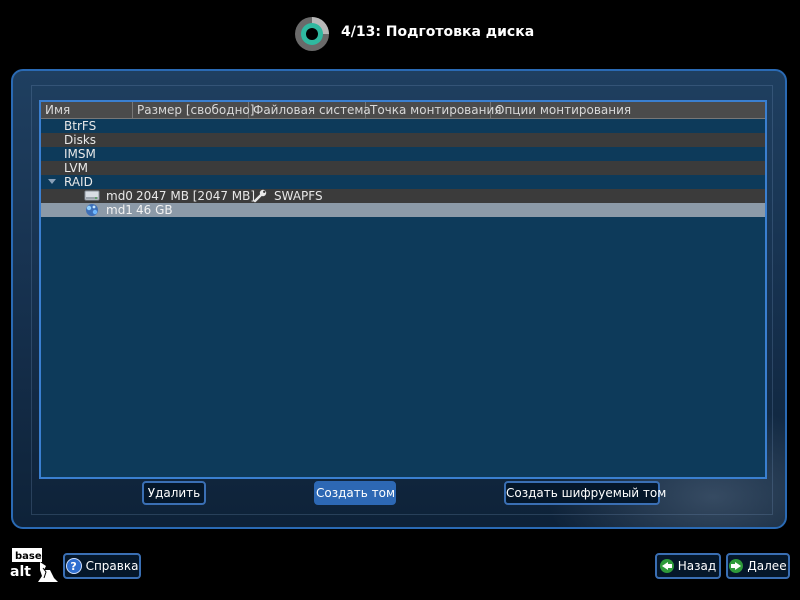 Image resolution: width=800 pixels, height=600 pixels. Describe the element at coordinates (92, 210) in the screenshot. I see `raid-array-icon` at that location.